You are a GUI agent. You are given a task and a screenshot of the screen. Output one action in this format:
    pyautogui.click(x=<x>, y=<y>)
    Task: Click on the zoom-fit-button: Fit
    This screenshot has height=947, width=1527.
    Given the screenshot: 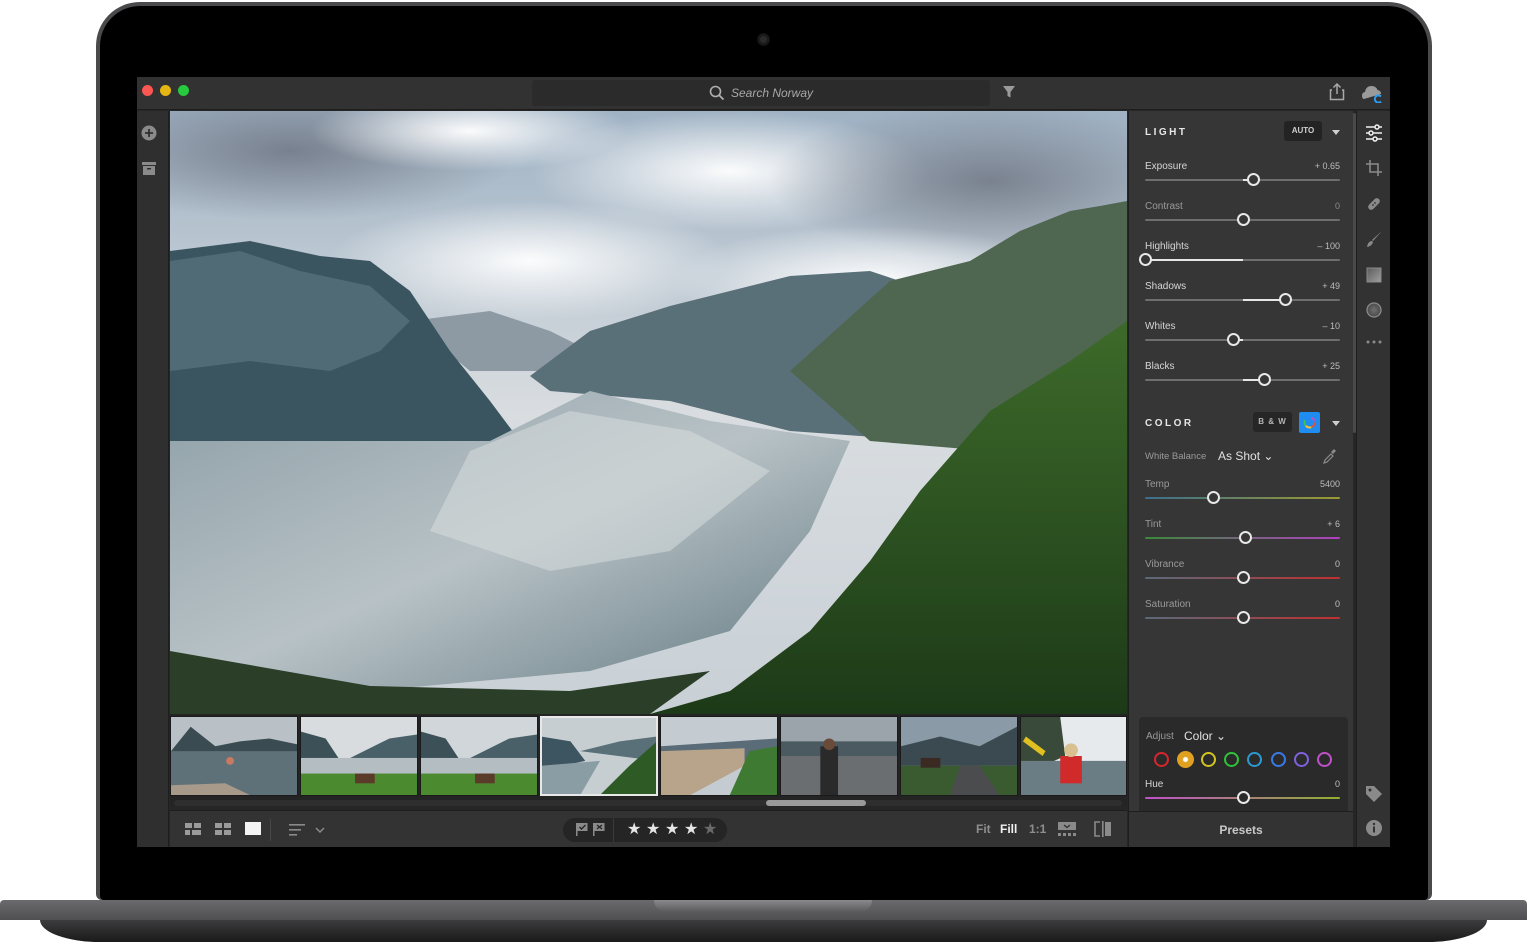 What is the action you would take?
    pyautogui.click(x=983, y=829)
    